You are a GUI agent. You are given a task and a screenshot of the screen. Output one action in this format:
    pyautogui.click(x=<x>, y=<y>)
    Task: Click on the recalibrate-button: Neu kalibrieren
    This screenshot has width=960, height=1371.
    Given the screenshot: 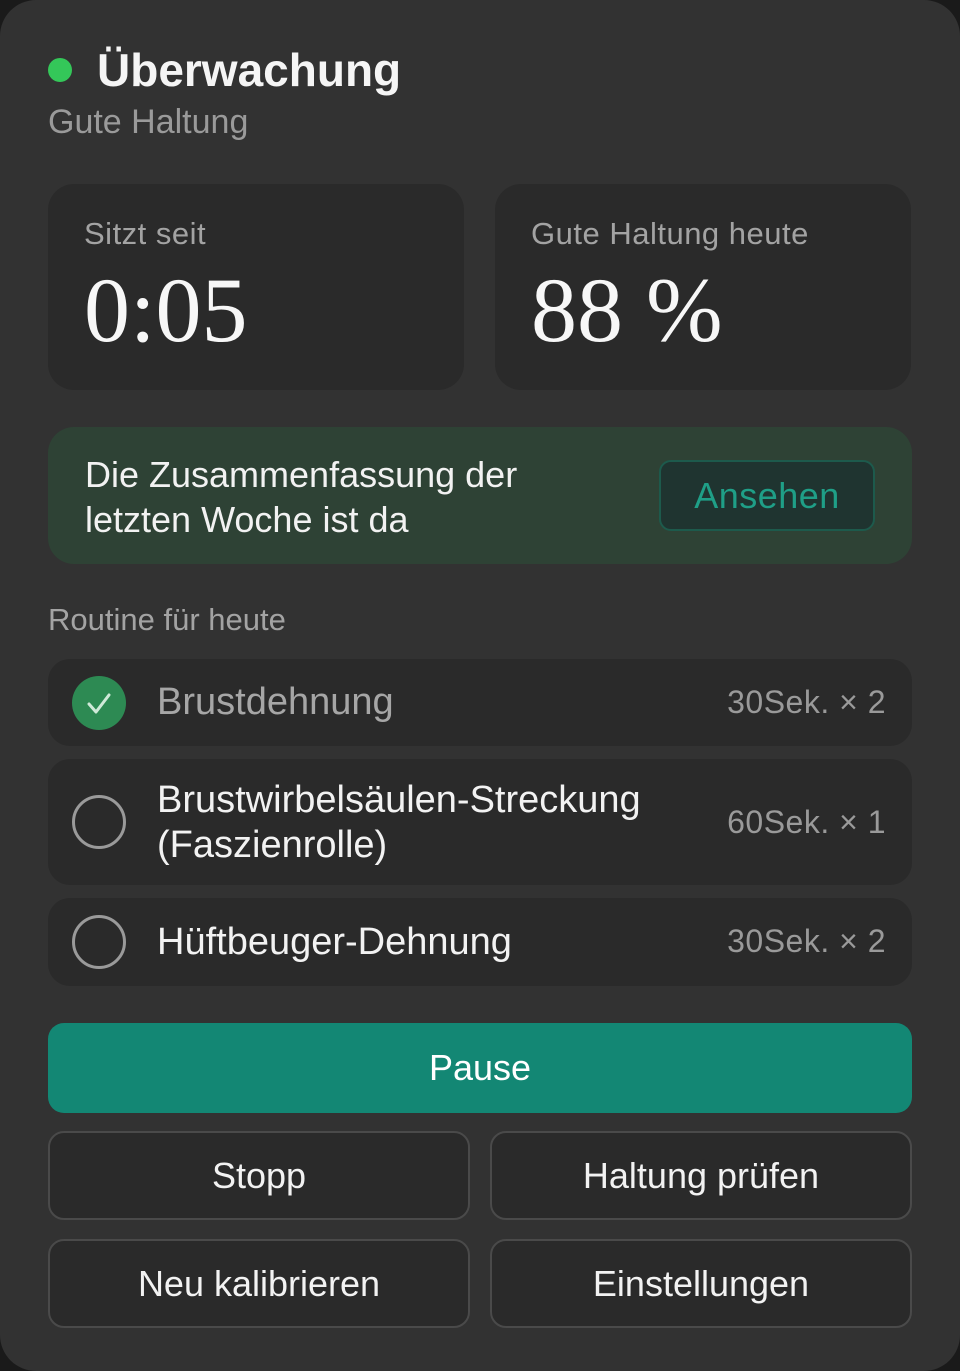 What is the action you would take?
    pyautogui.click(x=259, y=1283)
    